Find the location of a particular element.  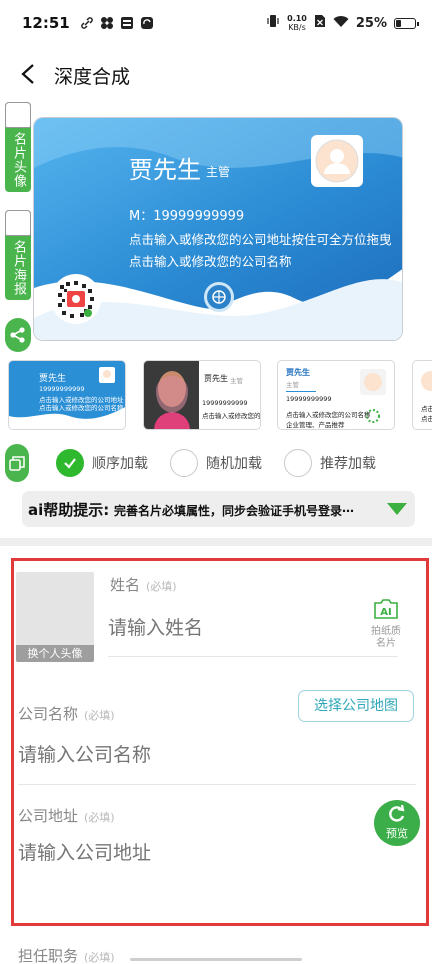

load-mode-button is located at coordinates (17, 463).